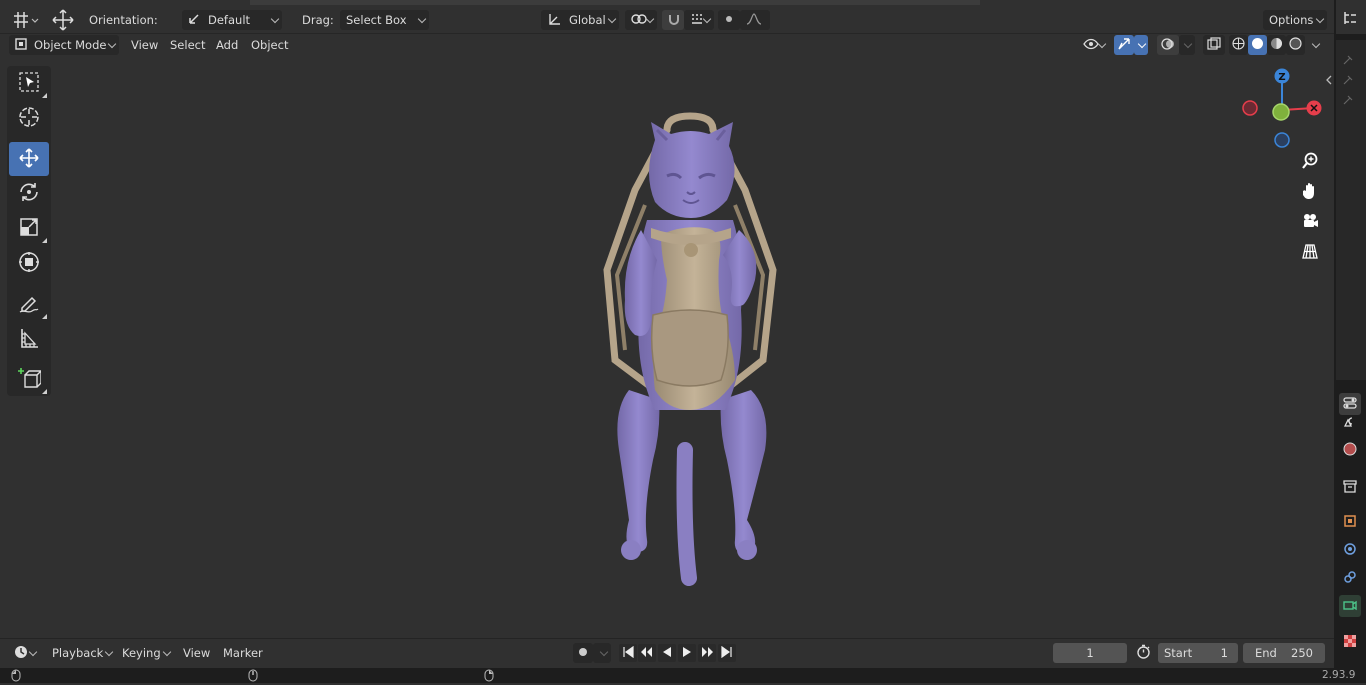 The image size is (1366, 685). I want to click on shading-material, so click(1276, 45).